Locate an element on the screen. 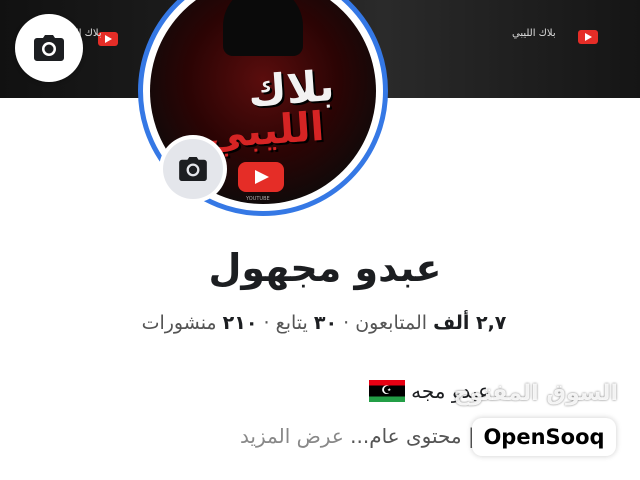  libya-flag-icon is located at coordinates (387, 391).